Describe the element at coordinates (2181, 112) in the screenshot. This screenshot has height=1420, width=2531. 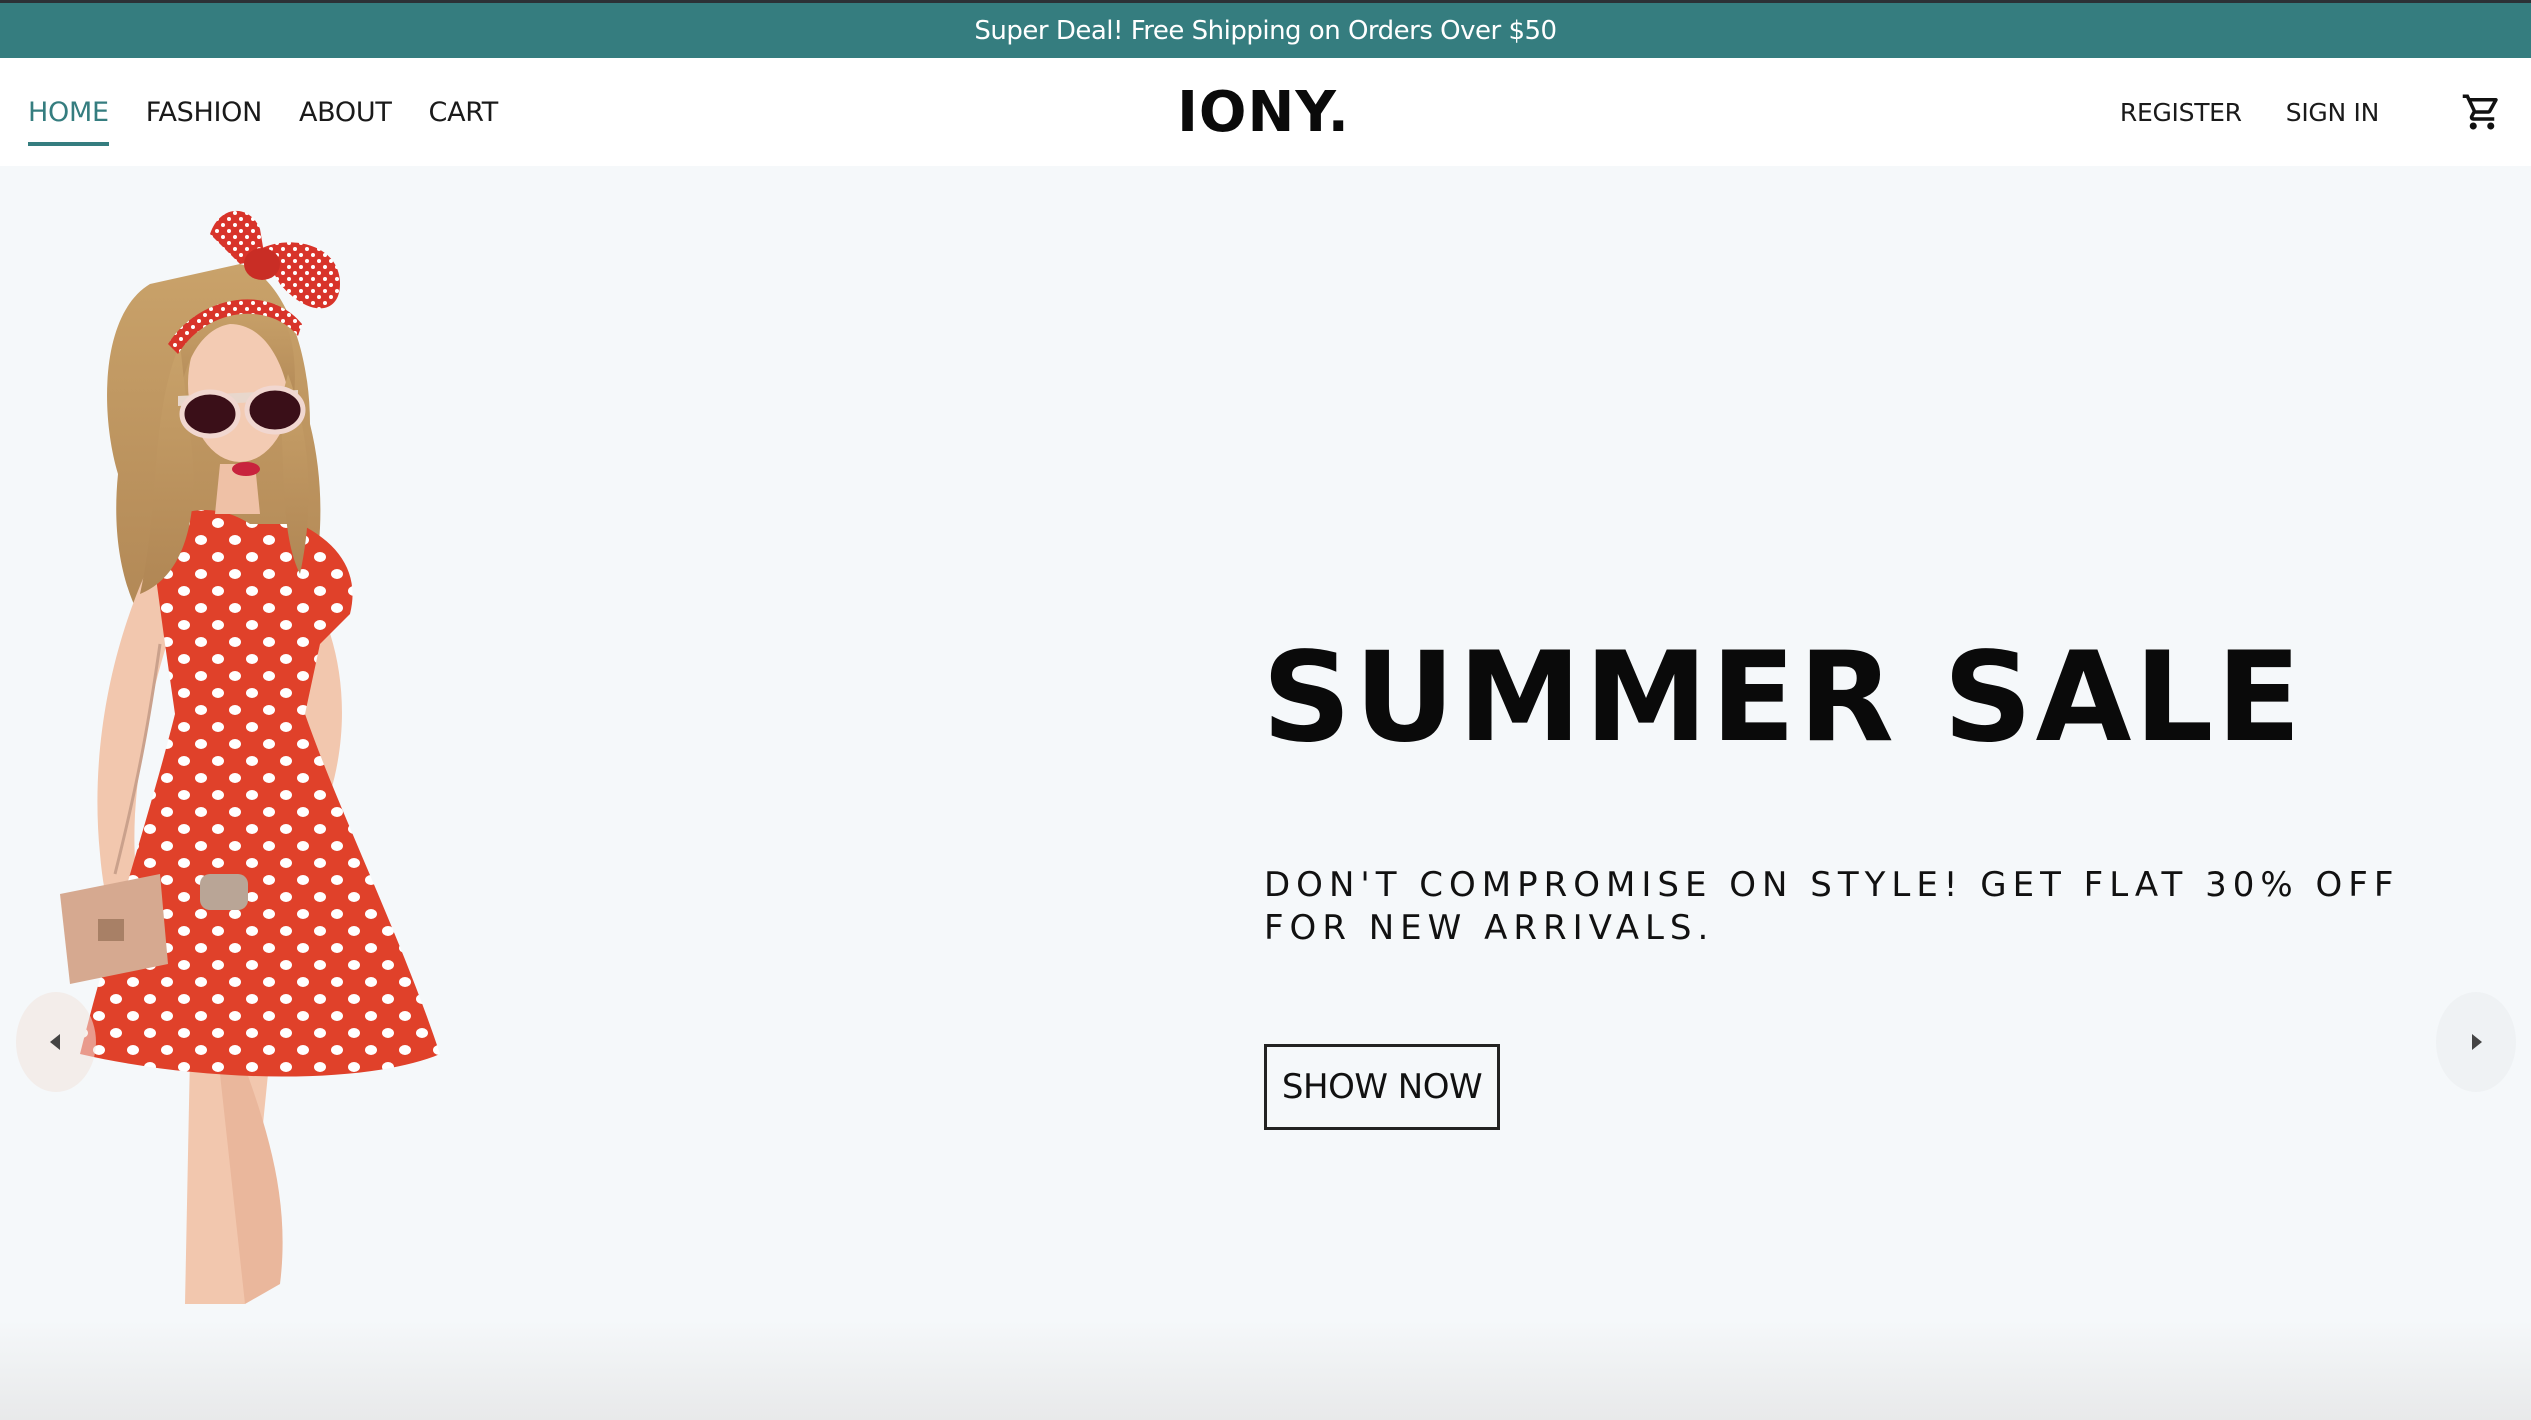
I see `register-link: REGISTER` at that location.